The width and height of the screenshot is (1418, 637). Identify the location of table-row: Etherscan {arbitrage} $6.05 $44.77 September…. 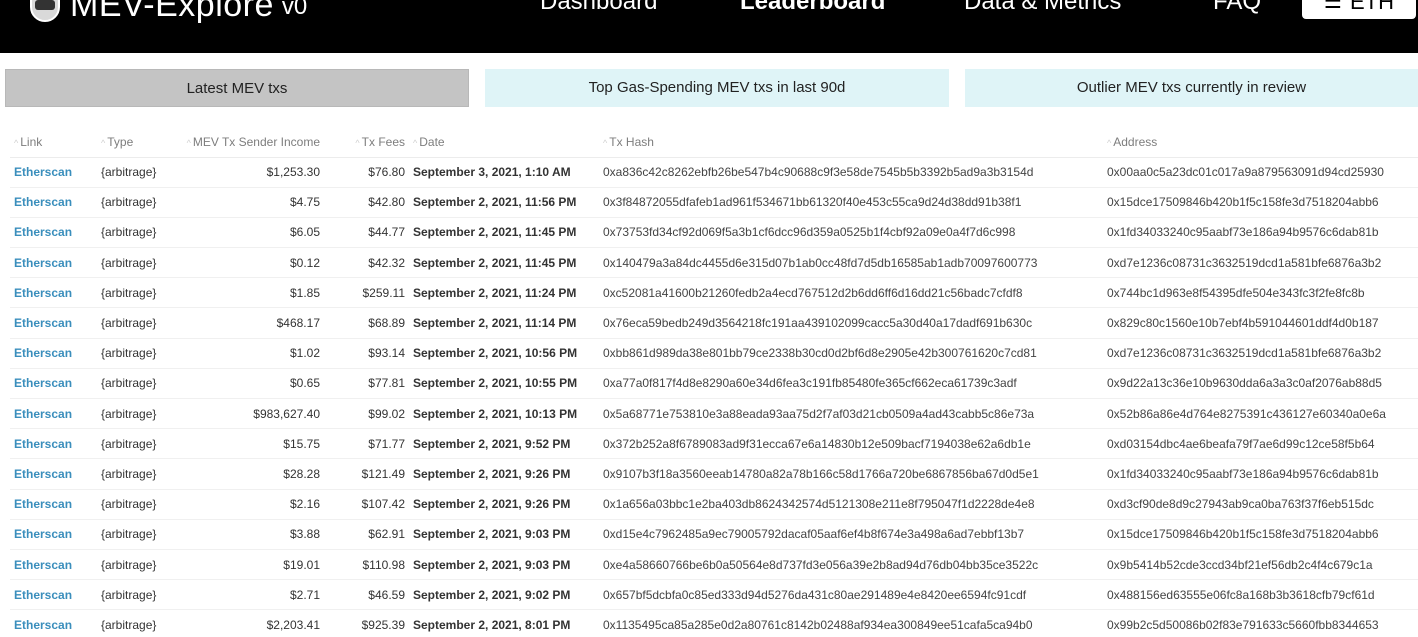
(714, 233).